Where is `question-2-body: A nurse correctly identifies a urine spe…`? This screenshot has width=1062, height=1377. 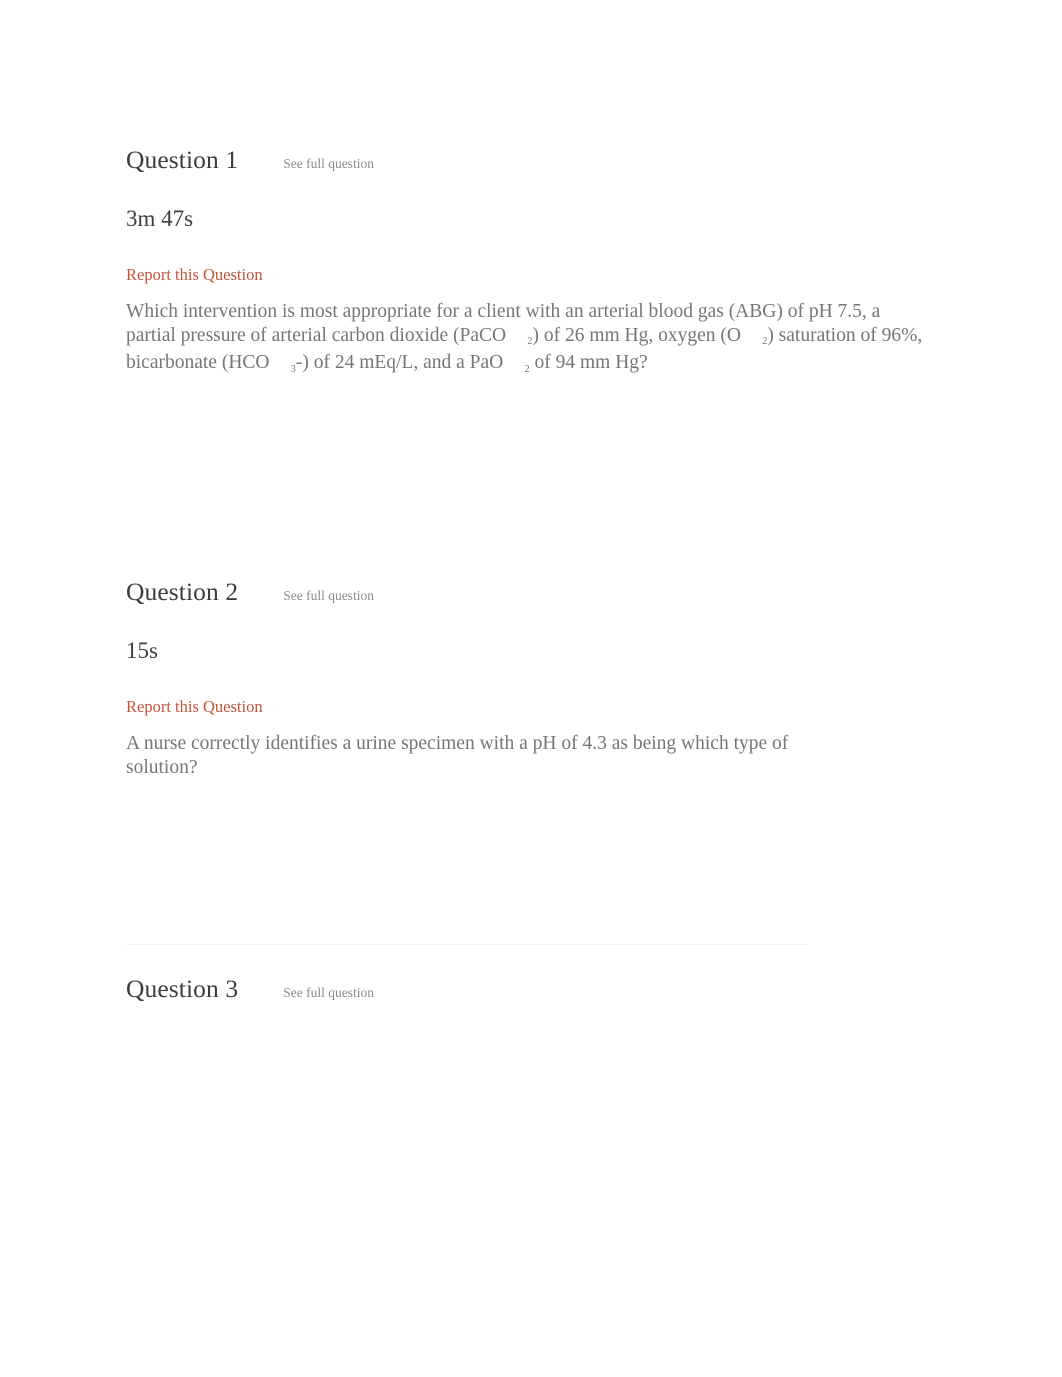
question-2-body: A nurse correctly identifies a urine spe… is located at coordinates (457, 755).